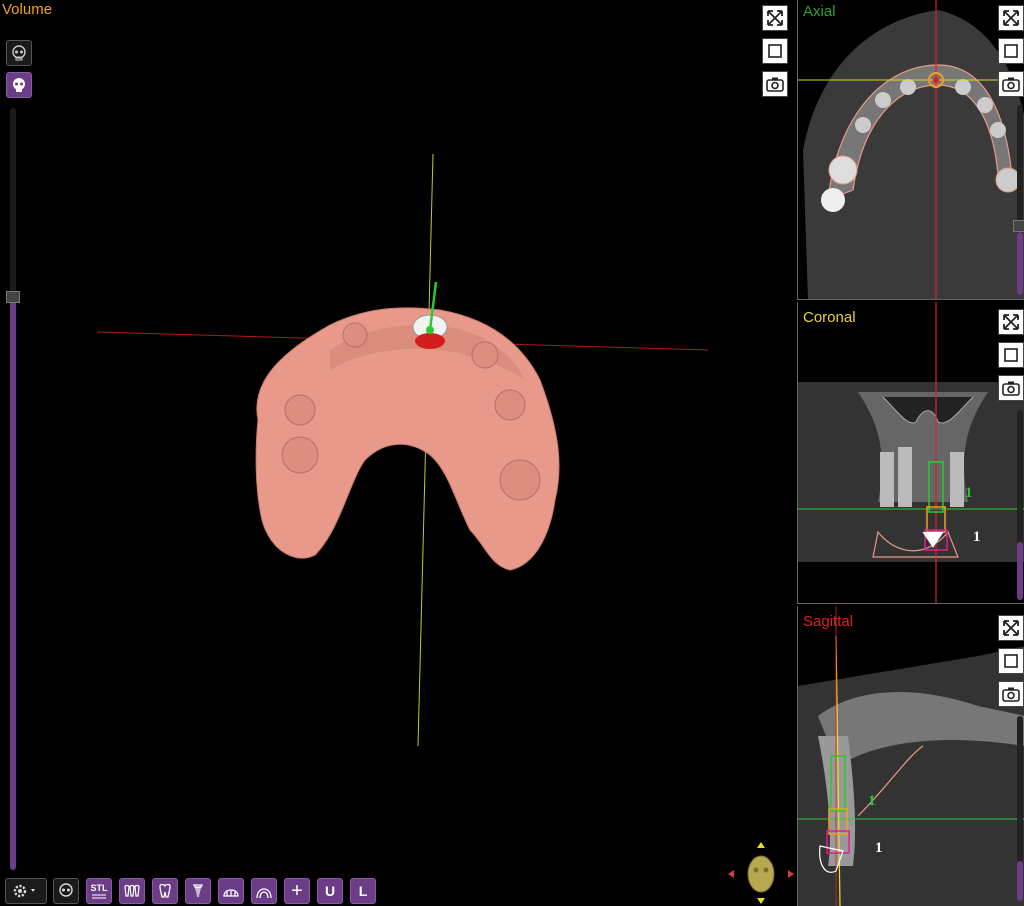 This screenshot has height=906, width=1024. What do you see at coordinates (485, 355) in the screenshot?
I see `tooth-canine-right` at bounding box center [485, 355].